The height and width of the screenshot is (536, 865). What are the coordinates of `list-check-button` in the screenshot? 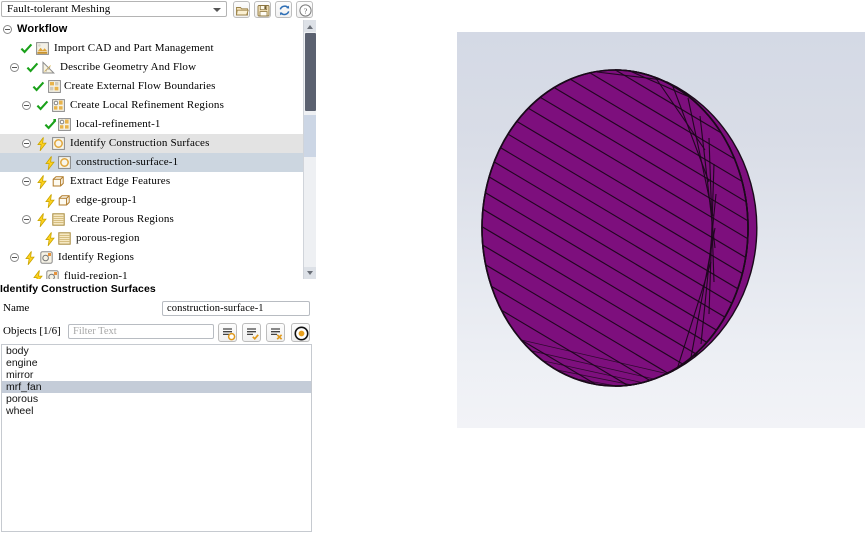 It's located at (251, 332).